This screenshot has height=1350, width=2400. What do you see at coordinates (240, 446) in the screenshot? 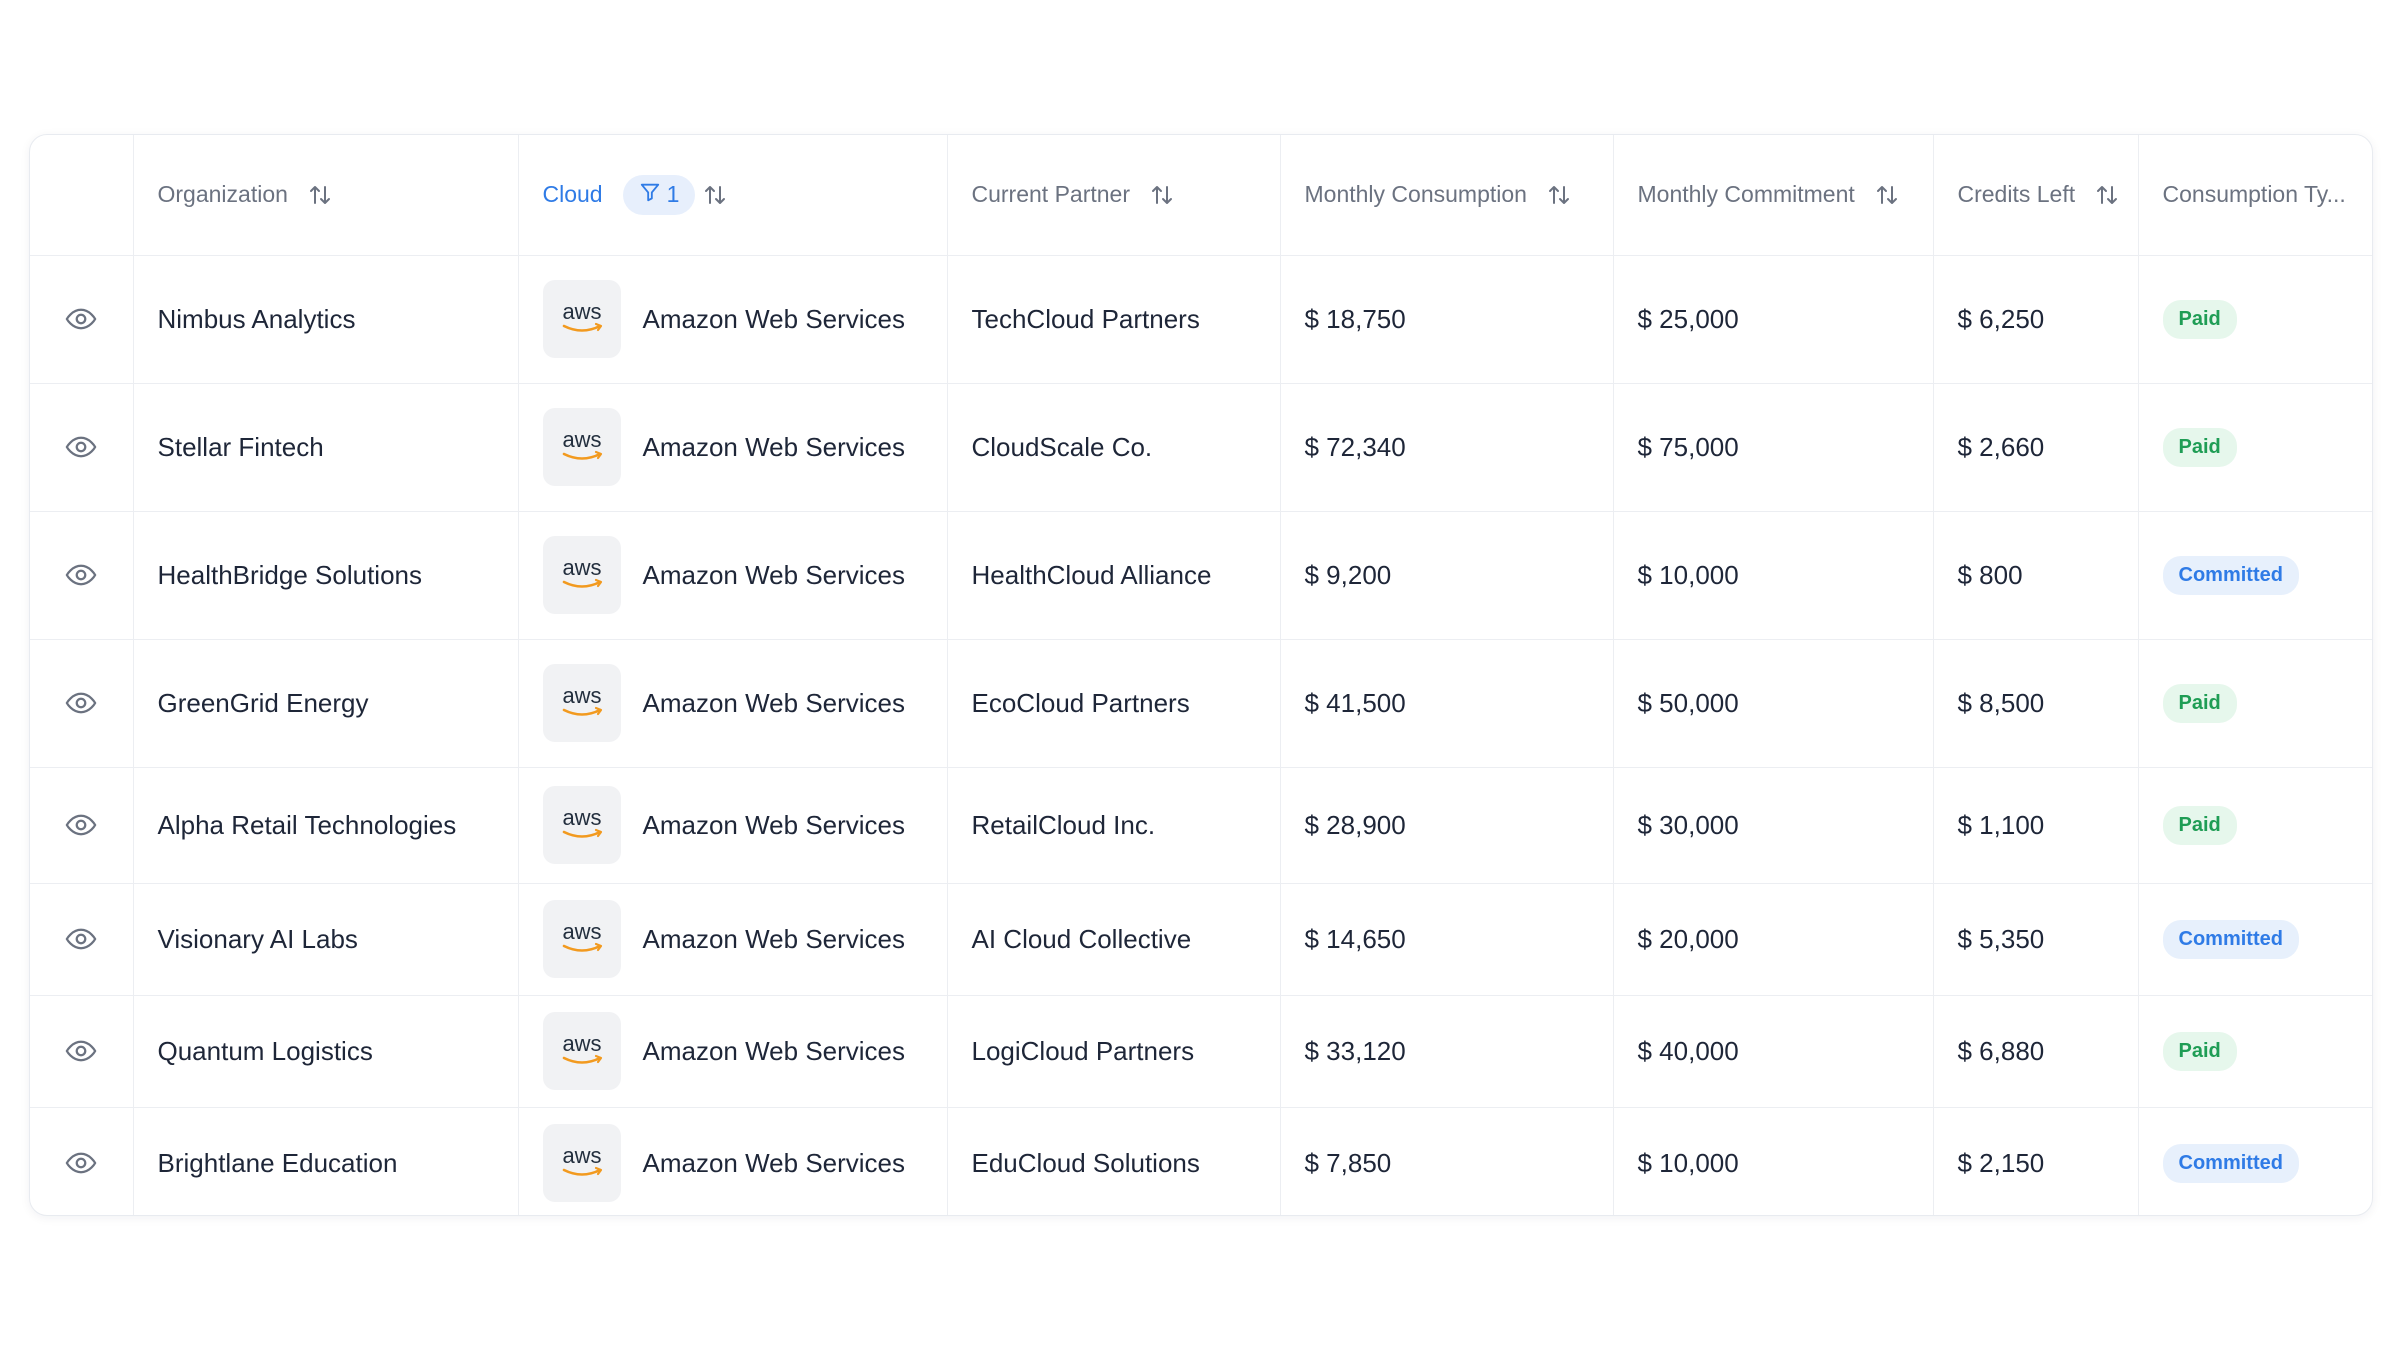
I see `organization-name: Stellar Fintech` at bounding box center [240, 446].